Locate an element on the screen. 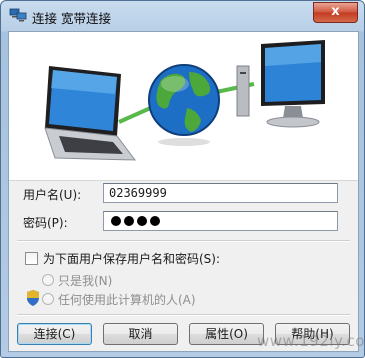 Image resolution: width=365 pixels, height=358 pixels. password-mask is located at coordinates (137, 222).